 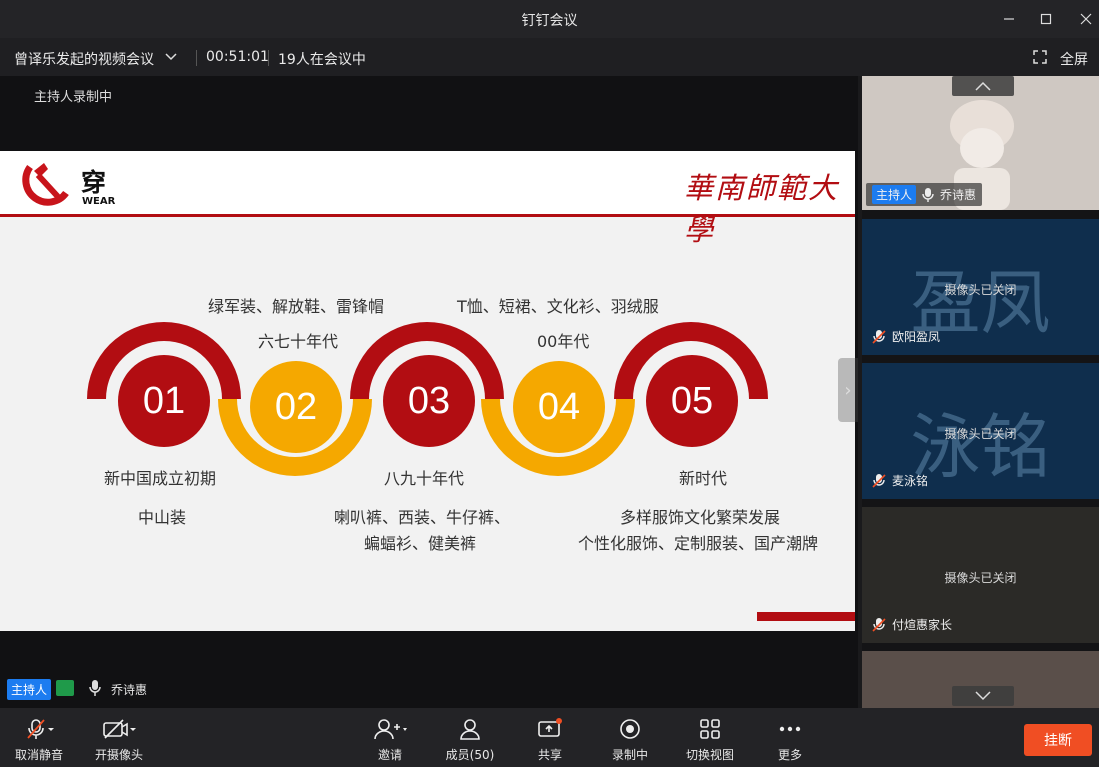 I want to click on recording-notice: 主持人录制中, so click(x=73, y=97).